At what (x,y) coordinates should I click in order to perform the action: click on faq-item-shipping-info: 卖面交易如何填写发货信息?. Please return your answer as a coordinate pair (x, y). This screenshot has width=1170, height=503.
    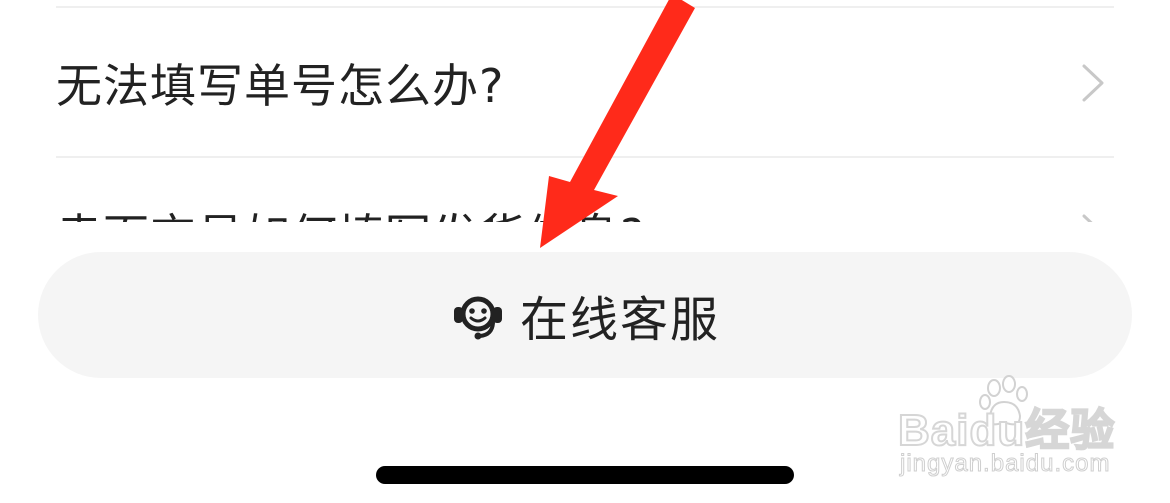
    Looking at the image, I should click on (585, 191).